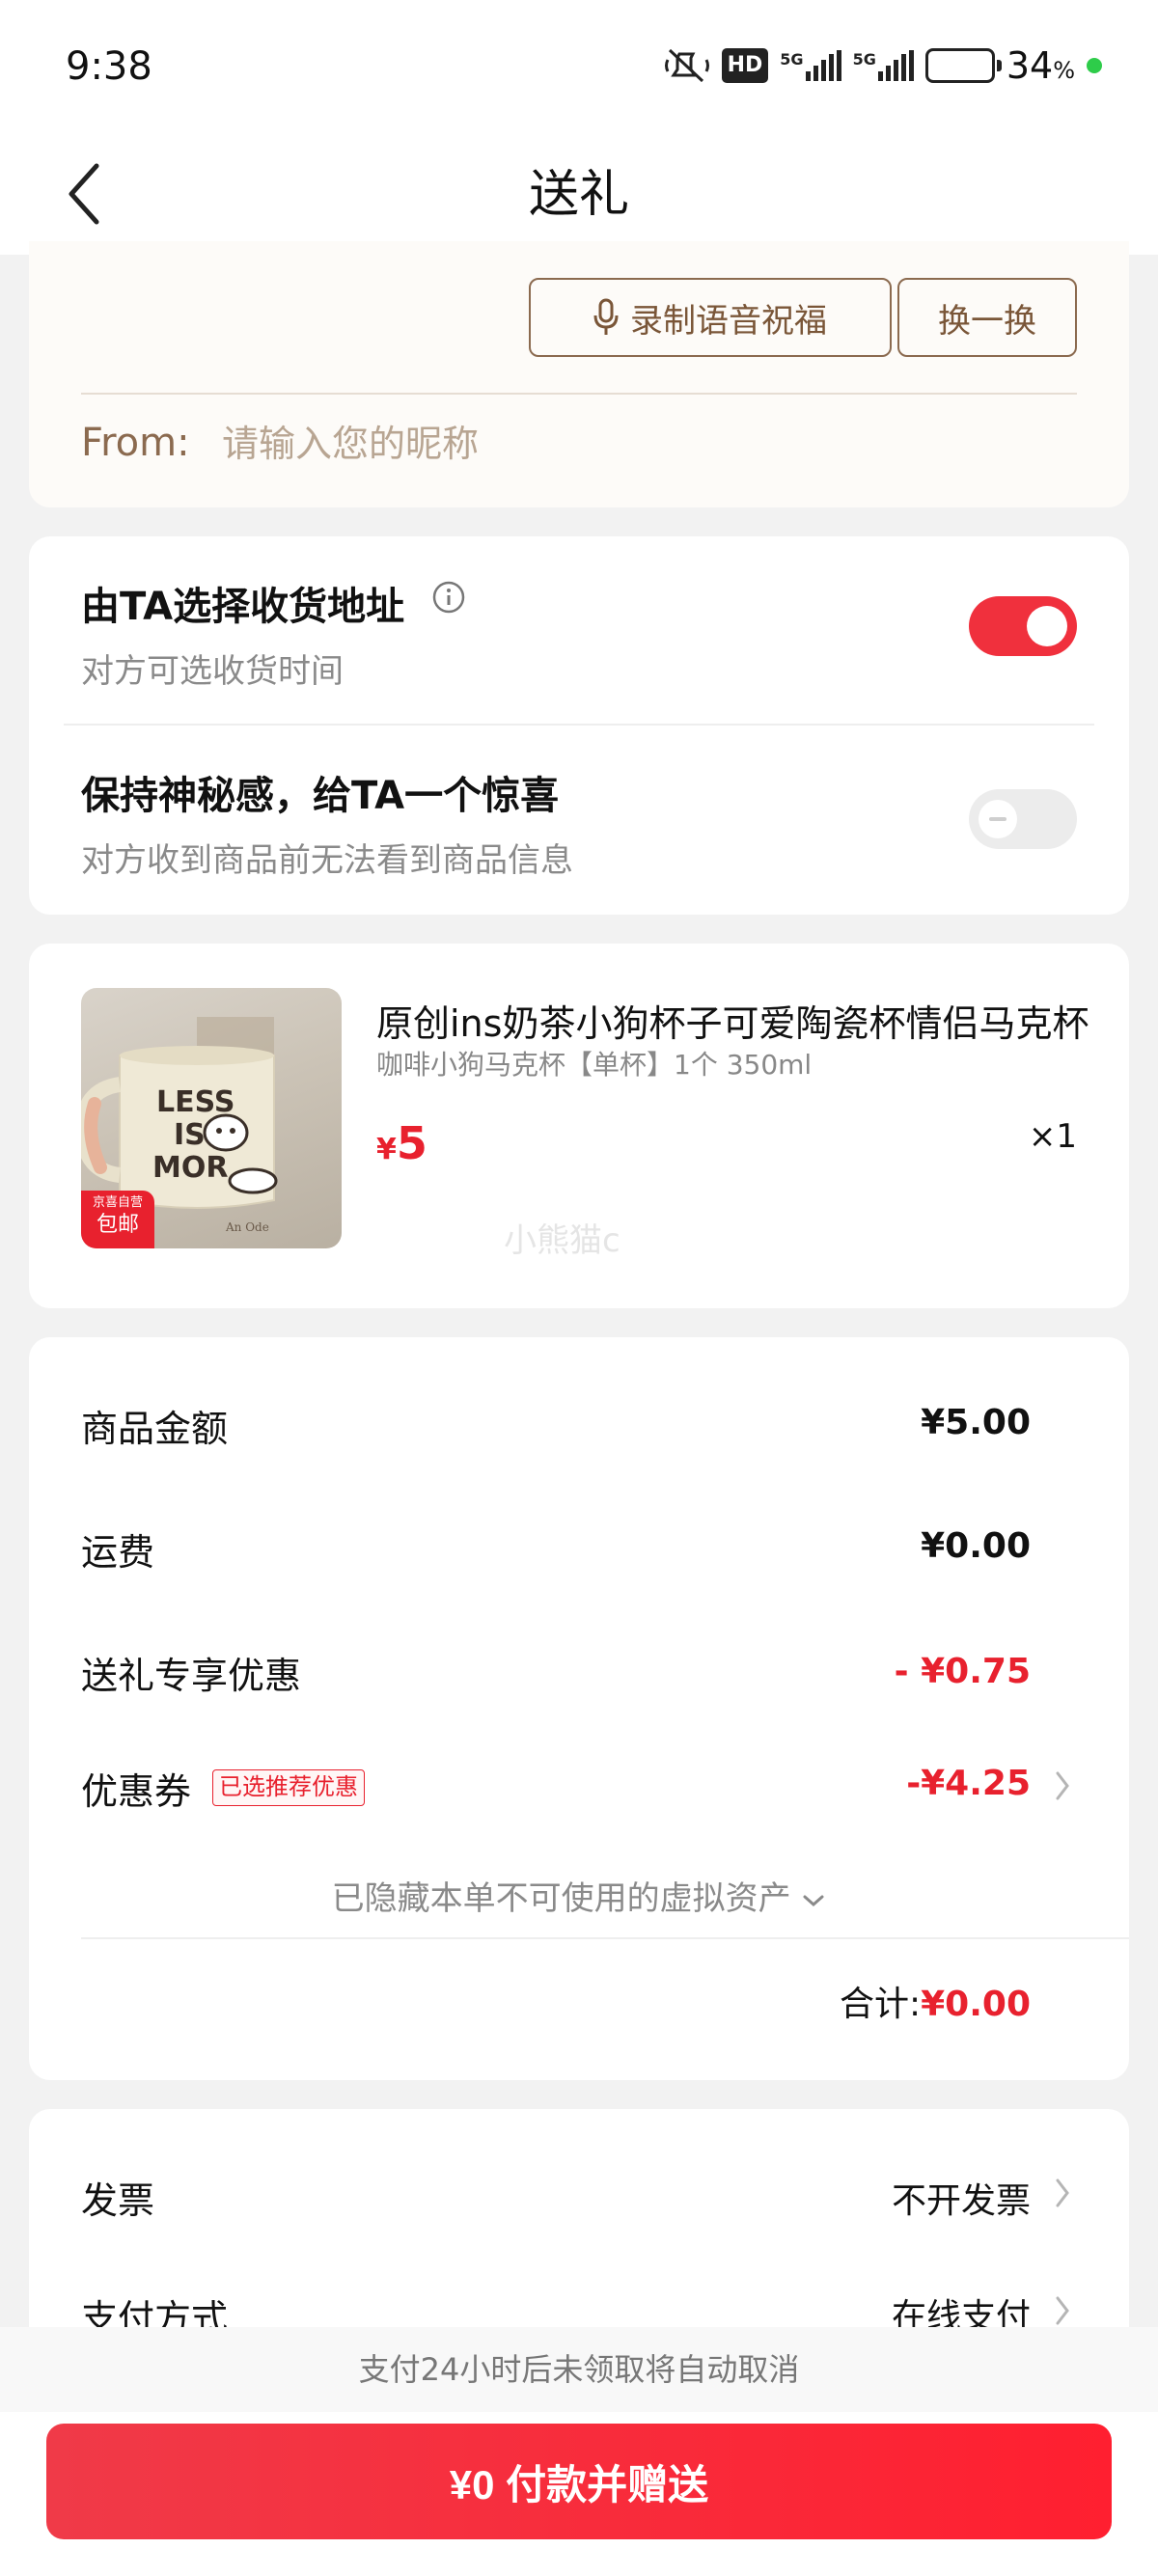 Image resolution: width=1158 pixels, height=2576 pixels. What do you see at coordinates (247, 1227) in the screenshot?
I see `svg-text: An Ode` at bounding box center [247, 1227].